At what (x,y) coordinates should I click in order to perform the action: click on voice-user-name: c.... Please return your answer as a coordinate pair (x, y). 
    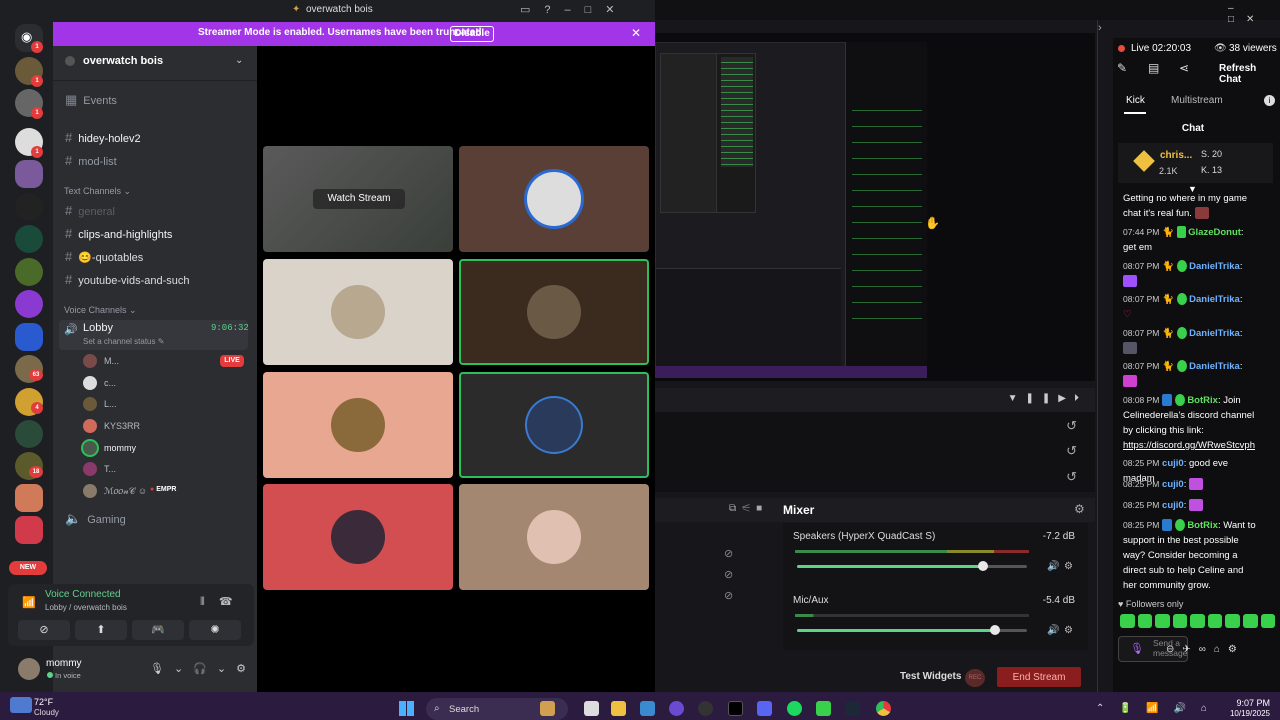
    Looking at the image, I should click on (110, 383).